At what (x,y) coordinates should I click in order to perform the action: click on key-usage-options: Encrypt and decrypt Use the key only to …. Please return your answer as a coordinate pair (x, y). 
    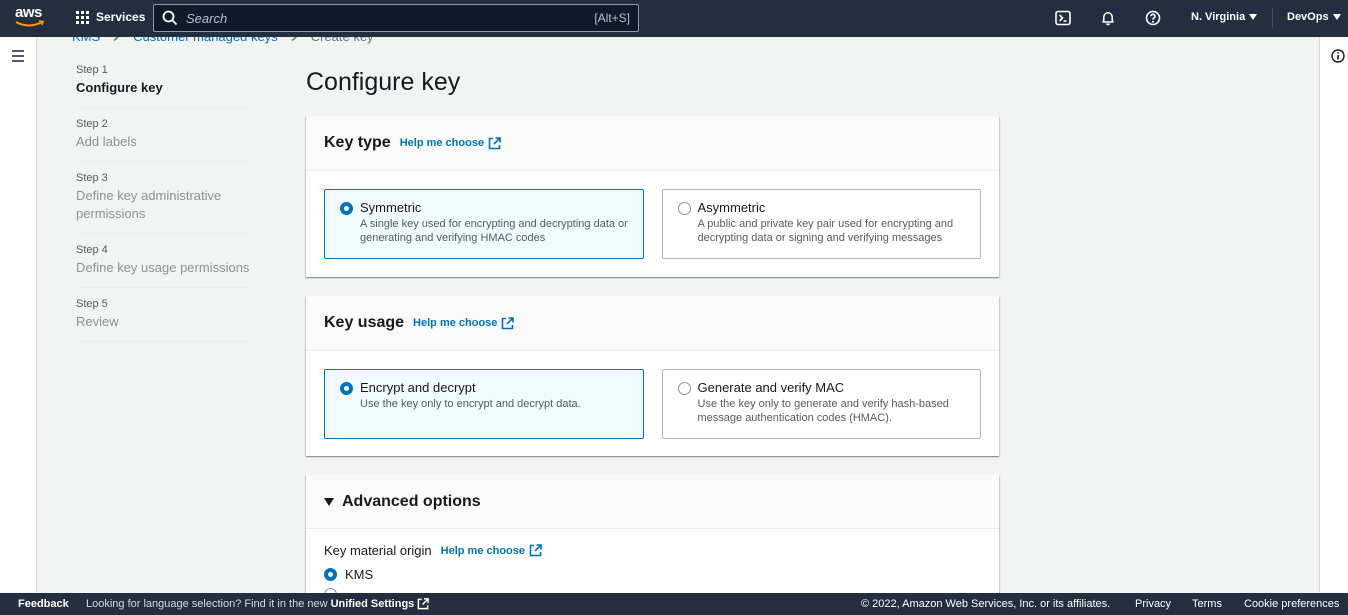
    Looking at the image, I should click on (652, 404).